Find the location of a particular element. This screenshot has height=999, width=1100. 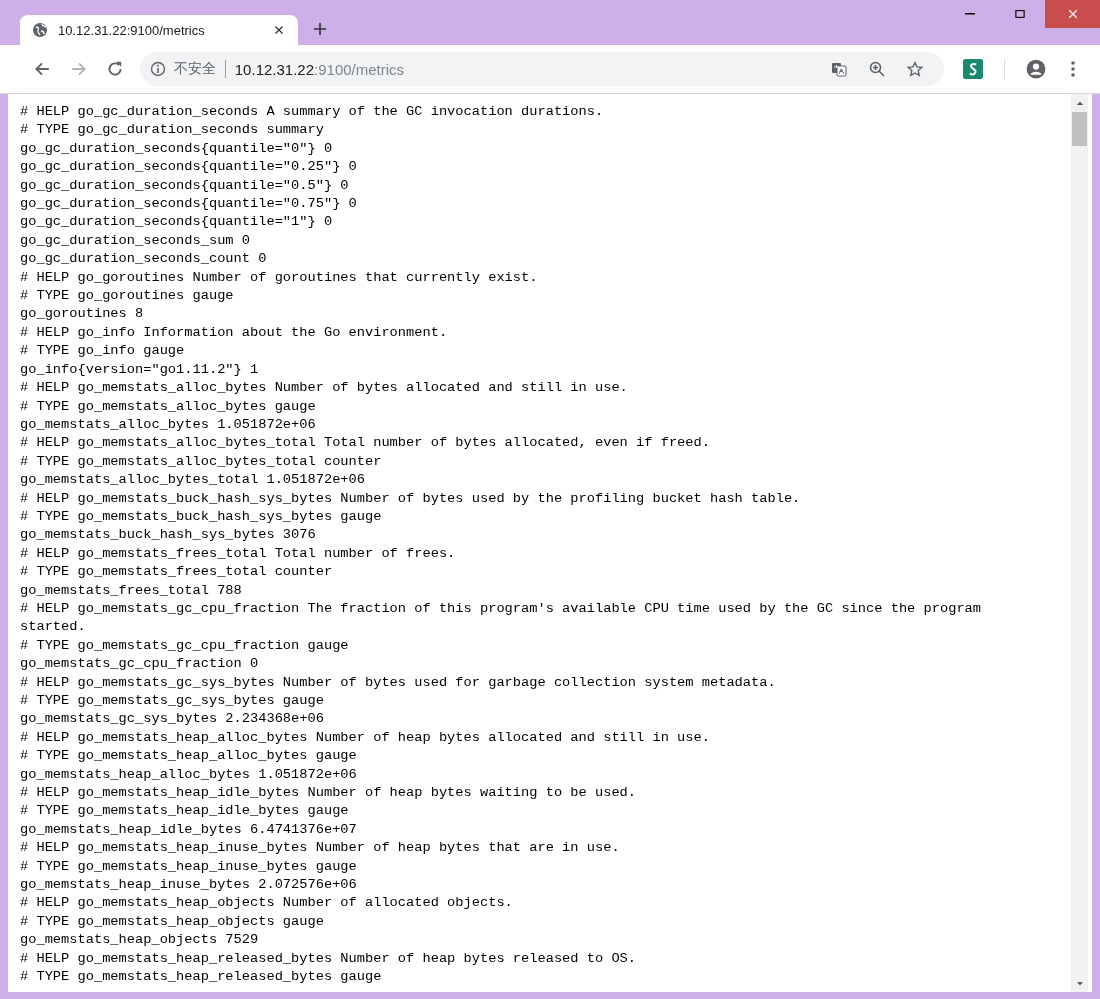

text-line: go_memstats_alloc_bytes_total 1.051872e+06 is located at coordinates (193, 480).